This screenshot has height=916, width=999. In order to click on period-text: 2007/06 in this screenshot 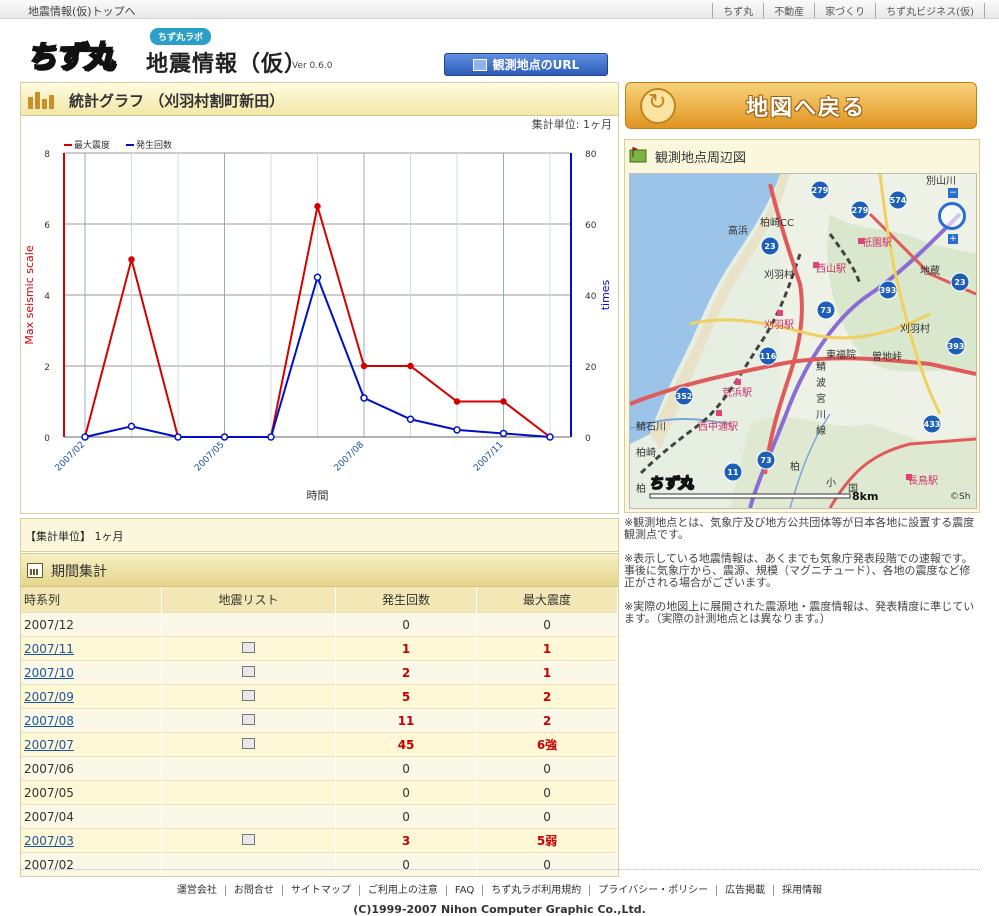, I will do `click(49, 768)`.